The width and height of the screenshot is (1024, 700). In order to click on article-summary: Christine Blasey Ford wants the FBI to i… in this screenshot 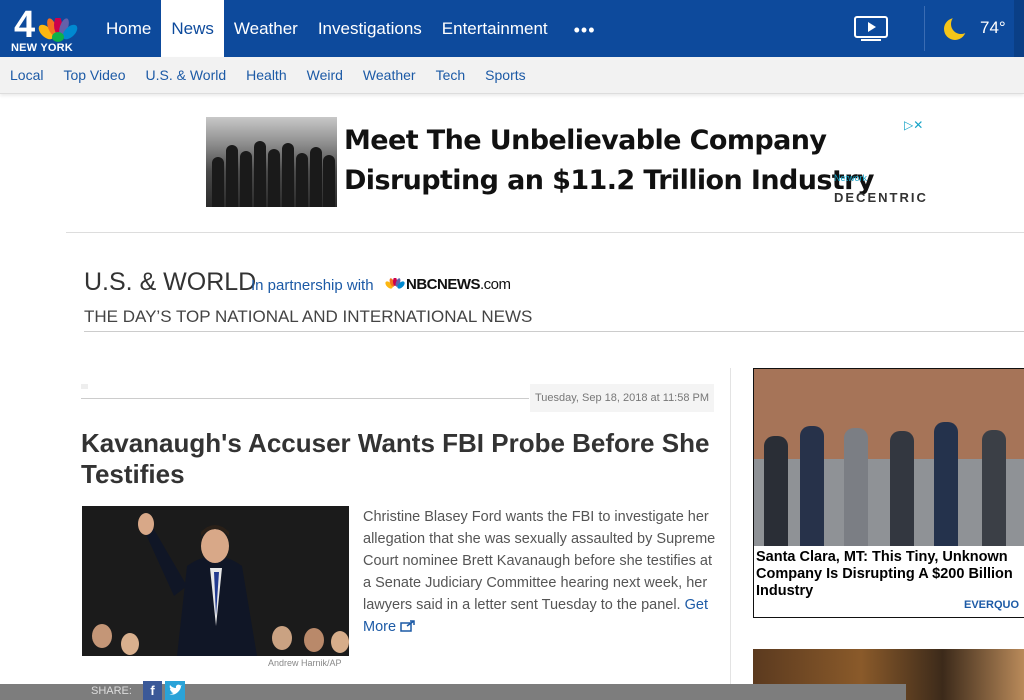, I will do `click(540, 572)`.